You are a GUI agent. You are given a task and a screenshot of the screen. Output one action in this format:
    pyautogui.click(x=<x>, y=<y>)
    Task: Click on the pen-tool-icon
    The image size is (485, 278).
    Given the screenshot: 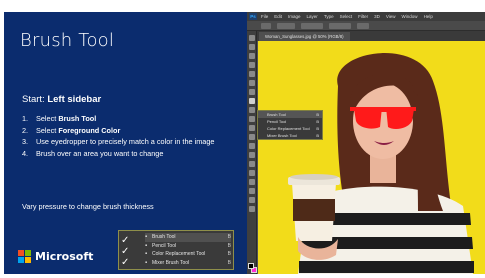 What is the action you would take?
    pyautogui.click(x=252, y=164)
    